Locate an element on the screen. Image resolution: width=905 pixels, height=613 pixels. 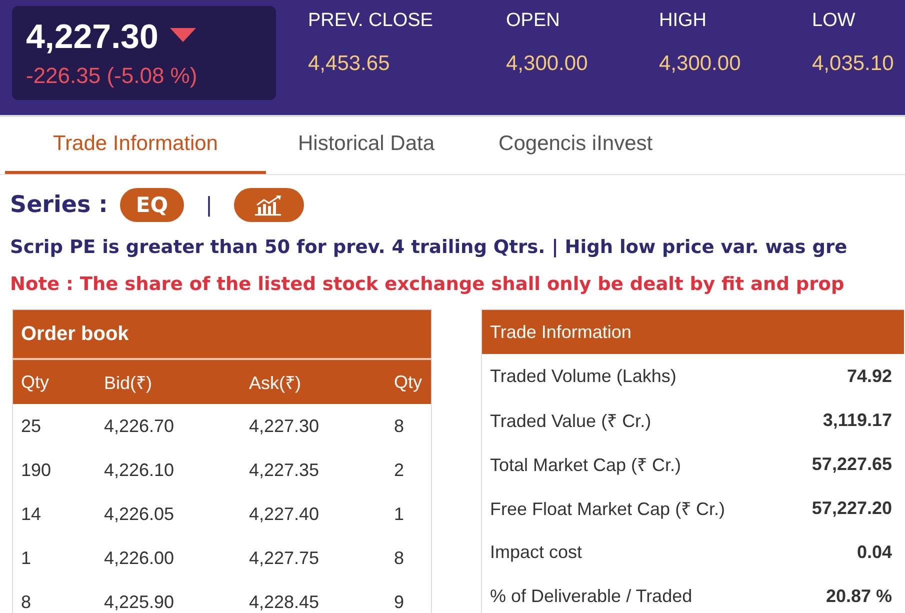
table-cell-text: 4,226.70 is located at coordinates (140, 426).